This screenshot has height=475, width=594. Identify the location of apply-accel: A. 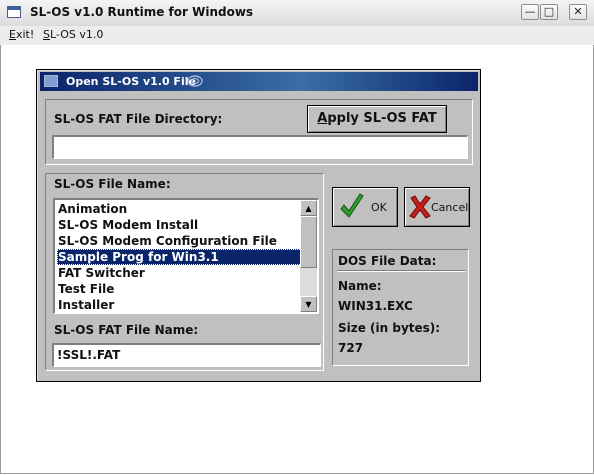
(322, 118).